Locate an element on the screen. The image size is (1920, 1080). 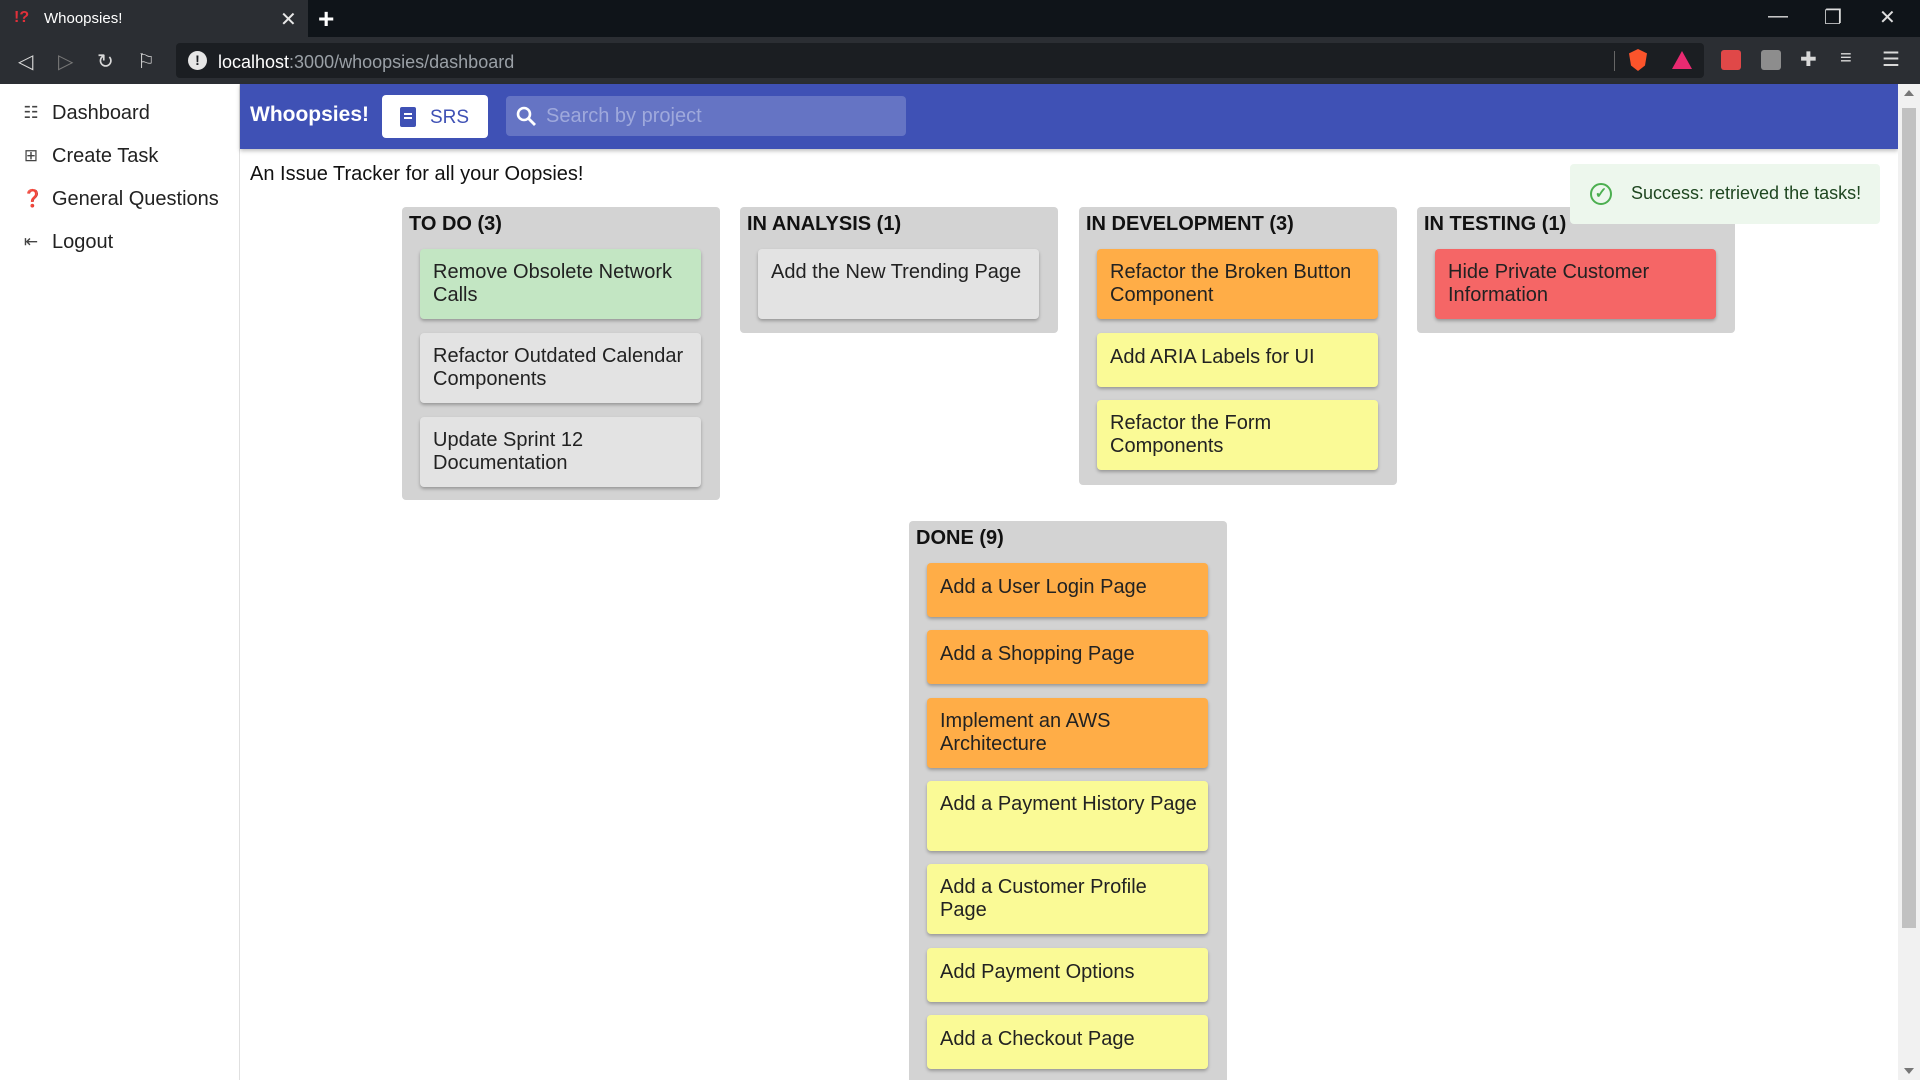
task-card: Refactor Outdated Calendar Components is located at coordinates (560, 368).